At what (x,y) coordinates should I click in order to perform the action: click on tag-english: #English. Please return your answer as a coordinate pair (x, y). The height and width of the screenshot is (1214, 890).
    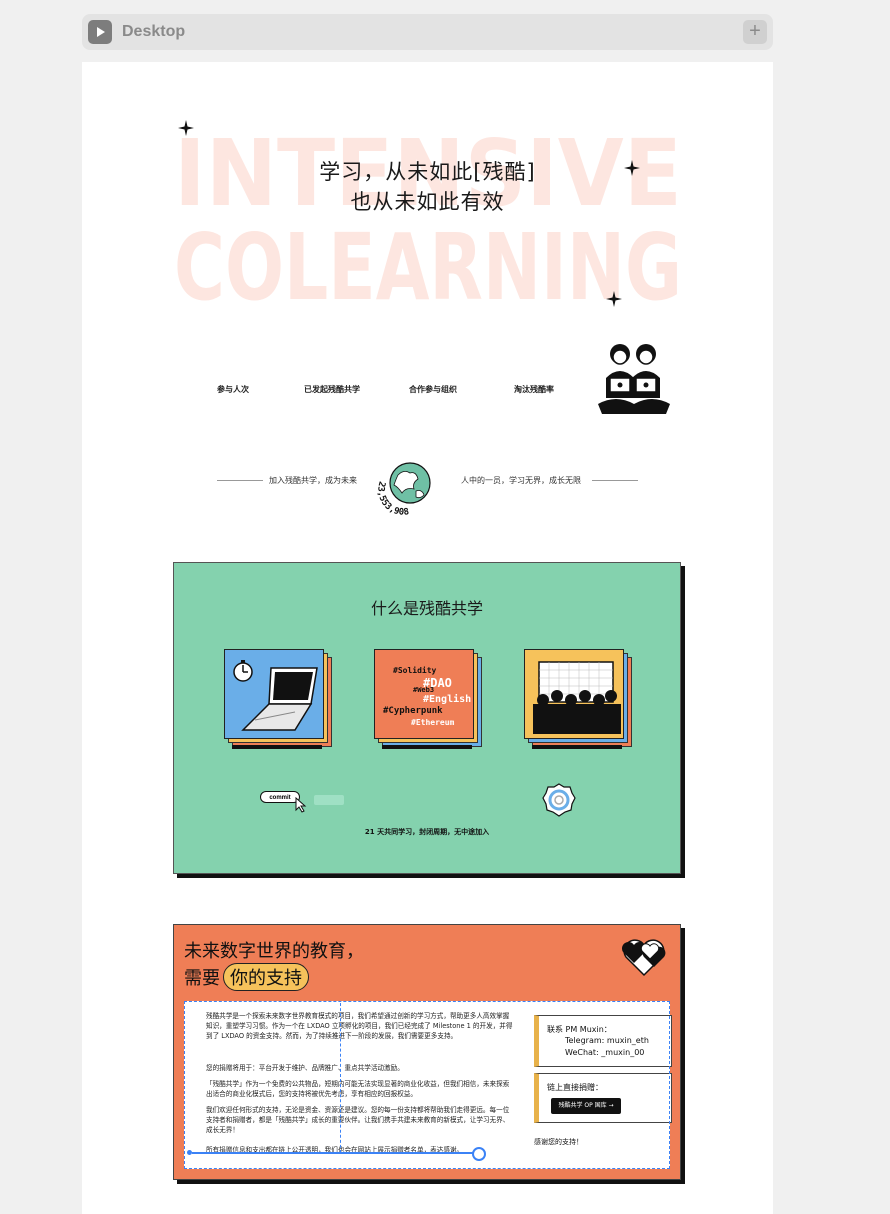
    Looking at the image, I should click on (447, 699).